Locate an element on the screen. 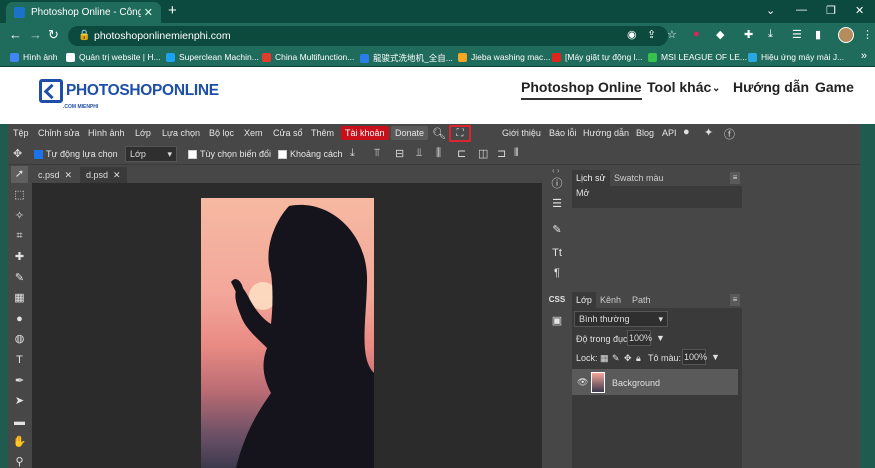  reload-icon: ↻ is located at coordinates (53, 35).